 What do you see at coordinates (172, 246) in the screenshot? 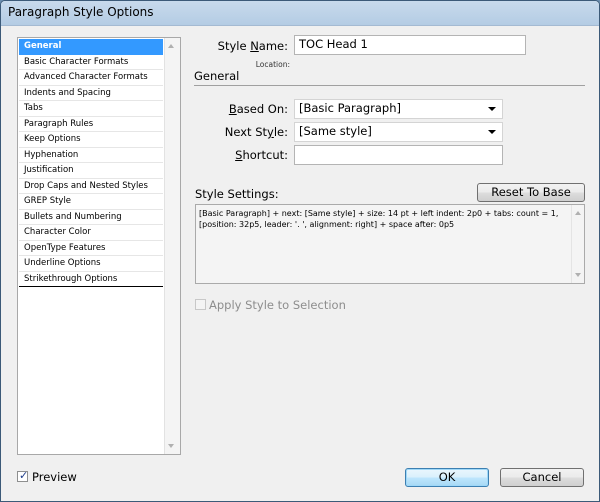
I see `category-list-scrollbar` at bounding box center [172, 246].